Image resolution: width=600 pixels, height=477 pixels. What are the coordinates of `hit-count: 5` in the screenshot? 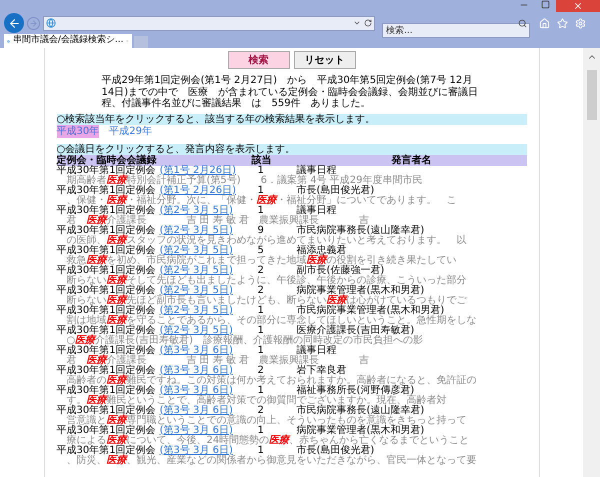 It's located at (260, 251).